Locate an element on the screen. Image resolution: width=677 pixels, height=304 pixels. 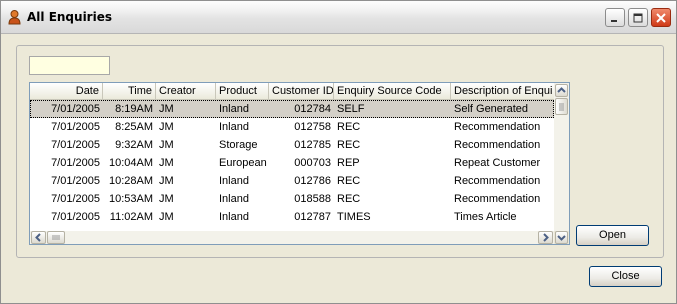
column-header-date: Date is located at coordinates (66, 91).